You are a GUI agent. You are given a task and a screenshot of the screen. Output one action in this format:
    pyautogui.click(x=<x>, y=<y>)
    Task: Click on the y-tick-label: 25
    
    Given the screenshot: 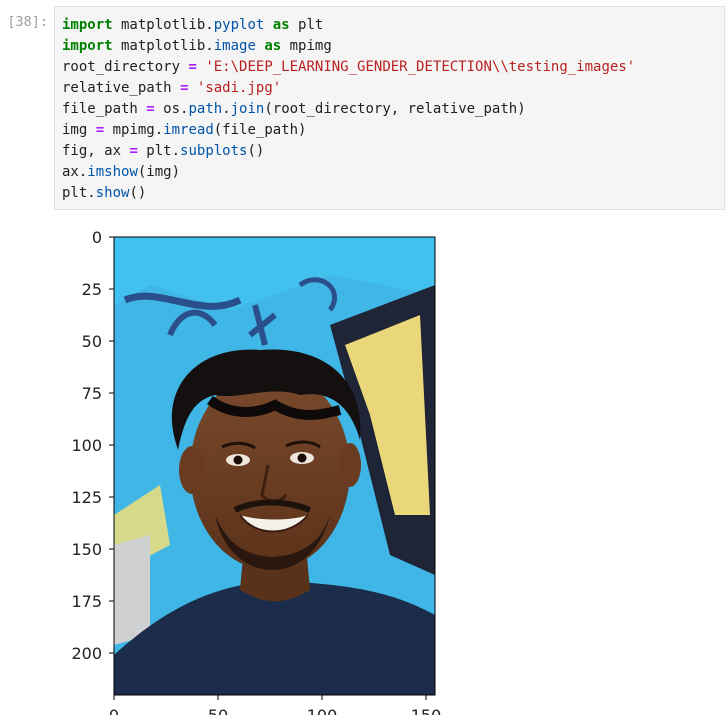 What is the action you would take?
    pyautogui.click(x=92, y=289)
    